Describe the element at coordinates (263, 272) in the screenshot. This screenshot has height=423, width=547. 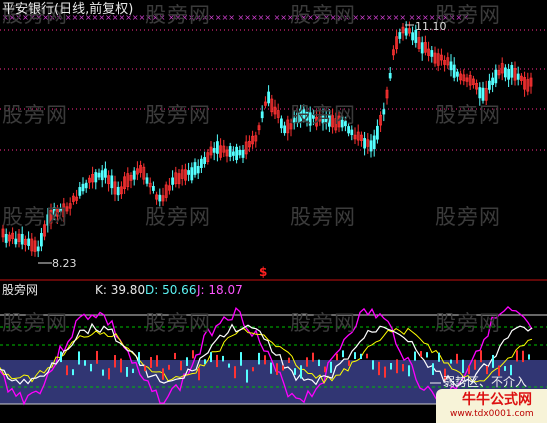
I see `dollar-marker: $` at that location.